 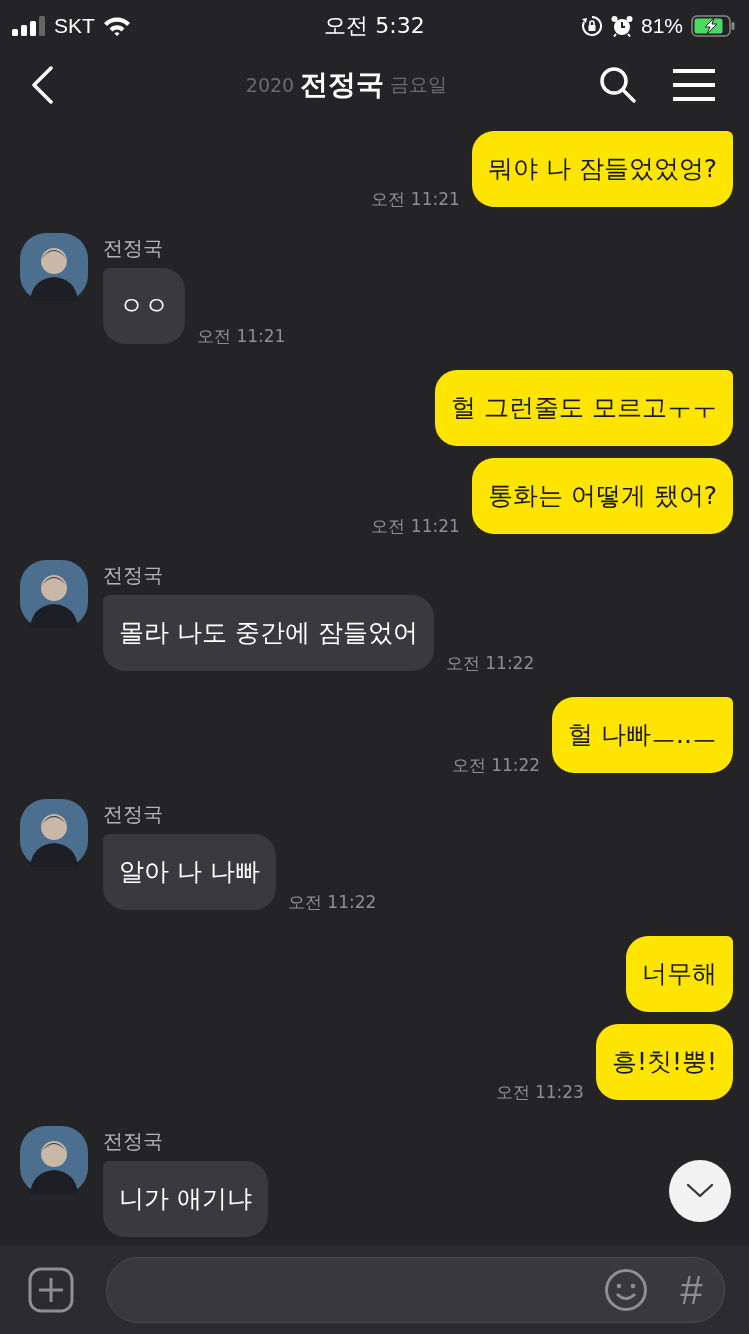 I want to click on search-button, so click(x=618, y=85).